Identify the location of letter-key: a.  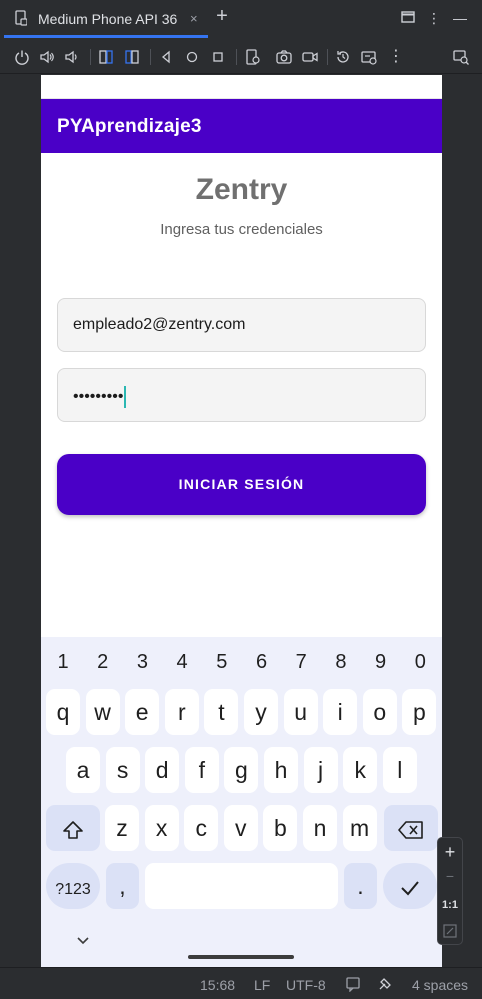
(83, 770).